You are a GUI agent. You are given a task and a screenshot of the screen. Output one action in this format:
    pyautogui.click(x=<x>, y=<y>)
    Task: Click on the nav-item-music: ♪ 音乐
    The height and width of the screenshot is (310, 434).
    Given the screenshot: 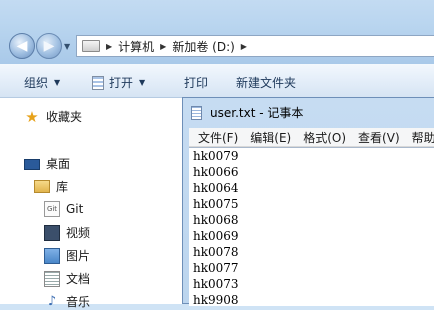 What is the action you would take?
    pyautogui.click(x=67, y=301)
    